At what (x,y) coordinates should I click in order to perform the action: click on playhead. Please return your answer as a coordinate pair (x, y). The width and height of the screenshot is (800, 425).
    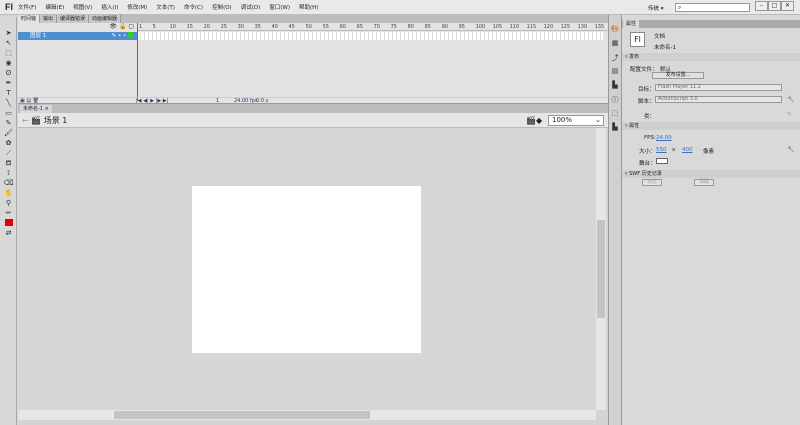
    Looking at the image, I should click on (137, 62).